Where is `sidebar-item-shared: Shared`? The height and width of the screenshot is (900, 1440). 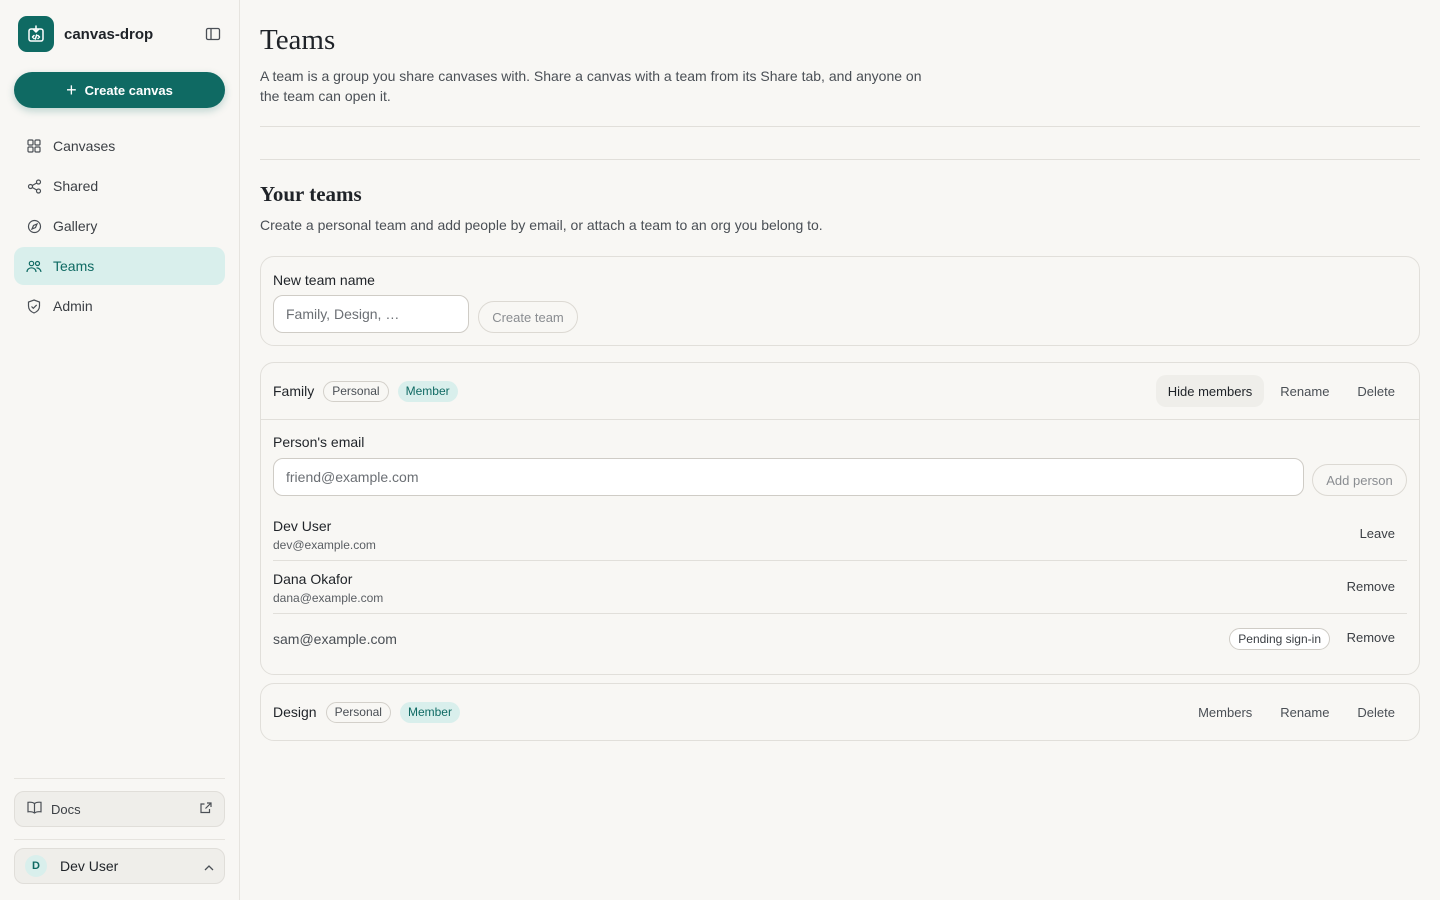 sidebar-item-shared: Shared is located at coordinates (119, 186).